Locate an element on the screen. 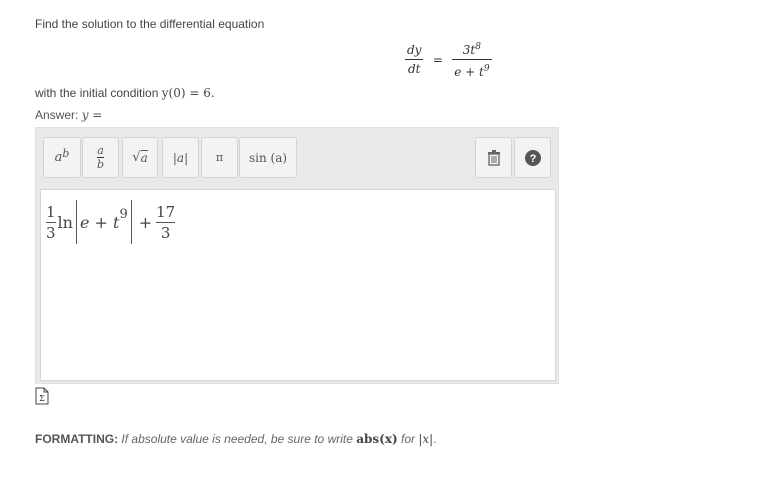 The image size is (775, 502). answer-variable: y = is located at coordinates (92, 115).